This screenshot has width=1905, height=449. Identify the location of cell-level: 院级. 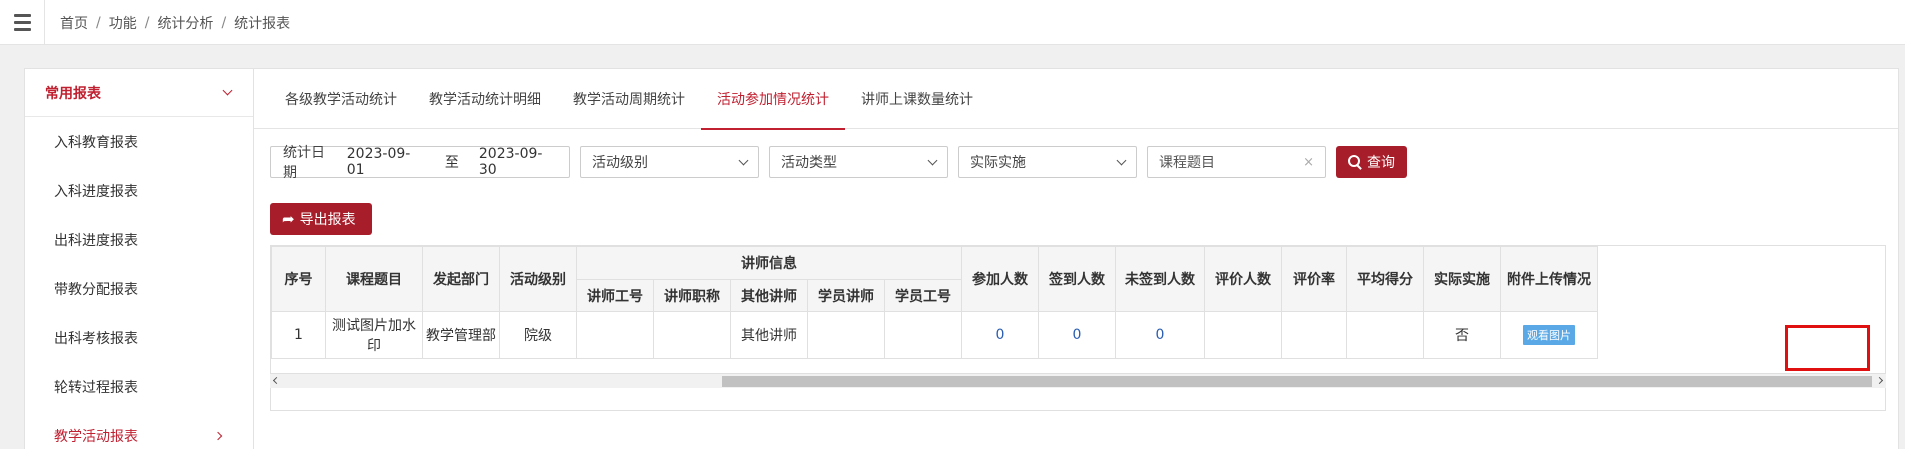
(538, 335).